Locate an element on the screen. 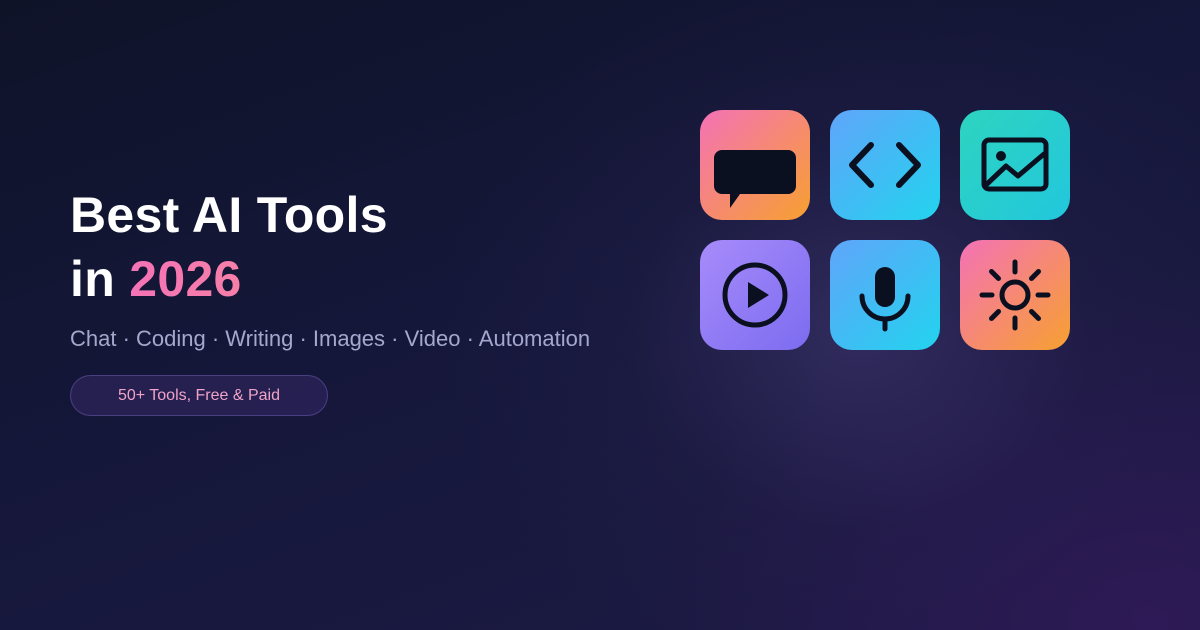 Image resolution: width=1200 pixels, height=630 pixels. tools-count-badge: 50+ Tools, Free & Paid is located at coordinates (199, 395).